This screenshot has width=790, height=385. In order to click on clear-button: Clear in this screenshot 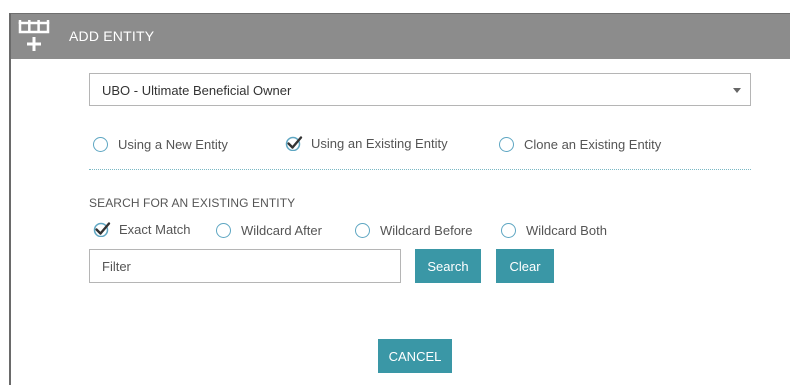, I will do `click(525, 266)`.